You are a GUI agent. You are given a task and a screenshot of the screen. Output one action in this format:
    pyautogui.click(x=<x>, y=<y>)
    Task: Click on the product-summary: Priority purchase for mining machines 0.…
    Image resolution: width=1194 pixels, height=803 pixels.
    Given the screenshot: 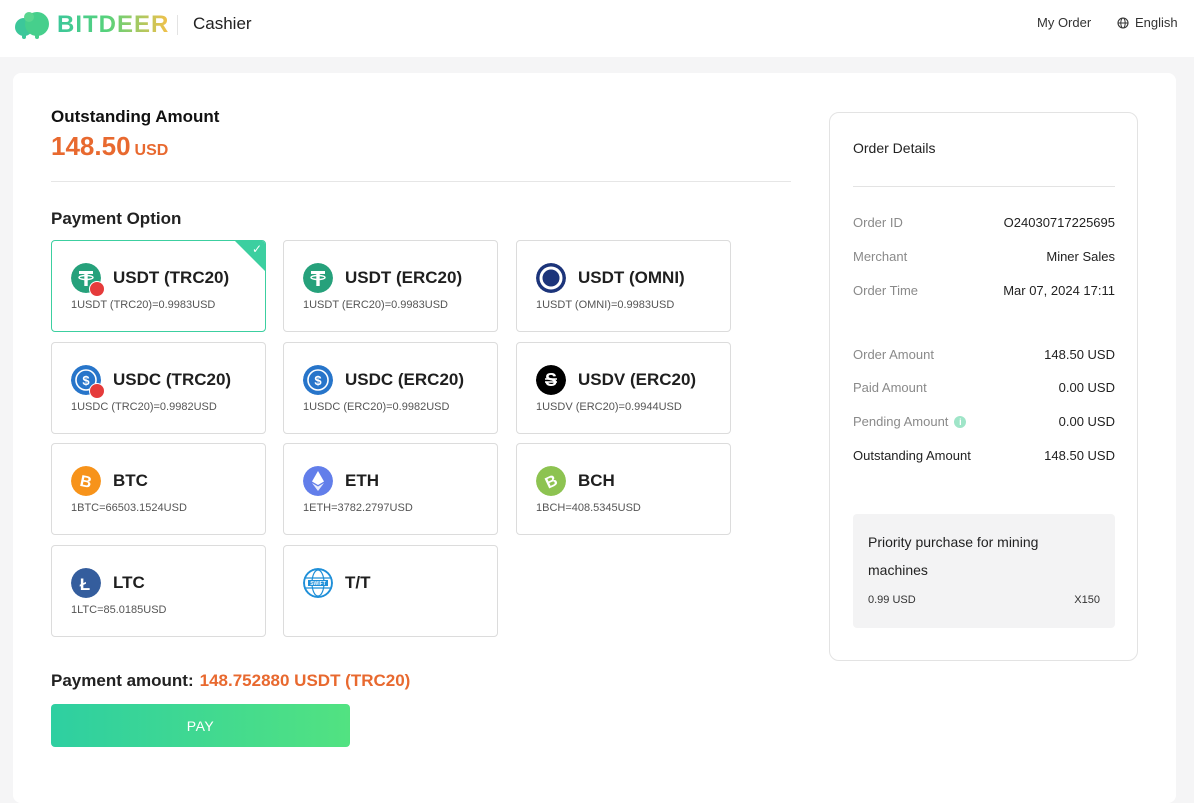 What is the action you would take?
    pyautogui.click(x=984, y=571)
    